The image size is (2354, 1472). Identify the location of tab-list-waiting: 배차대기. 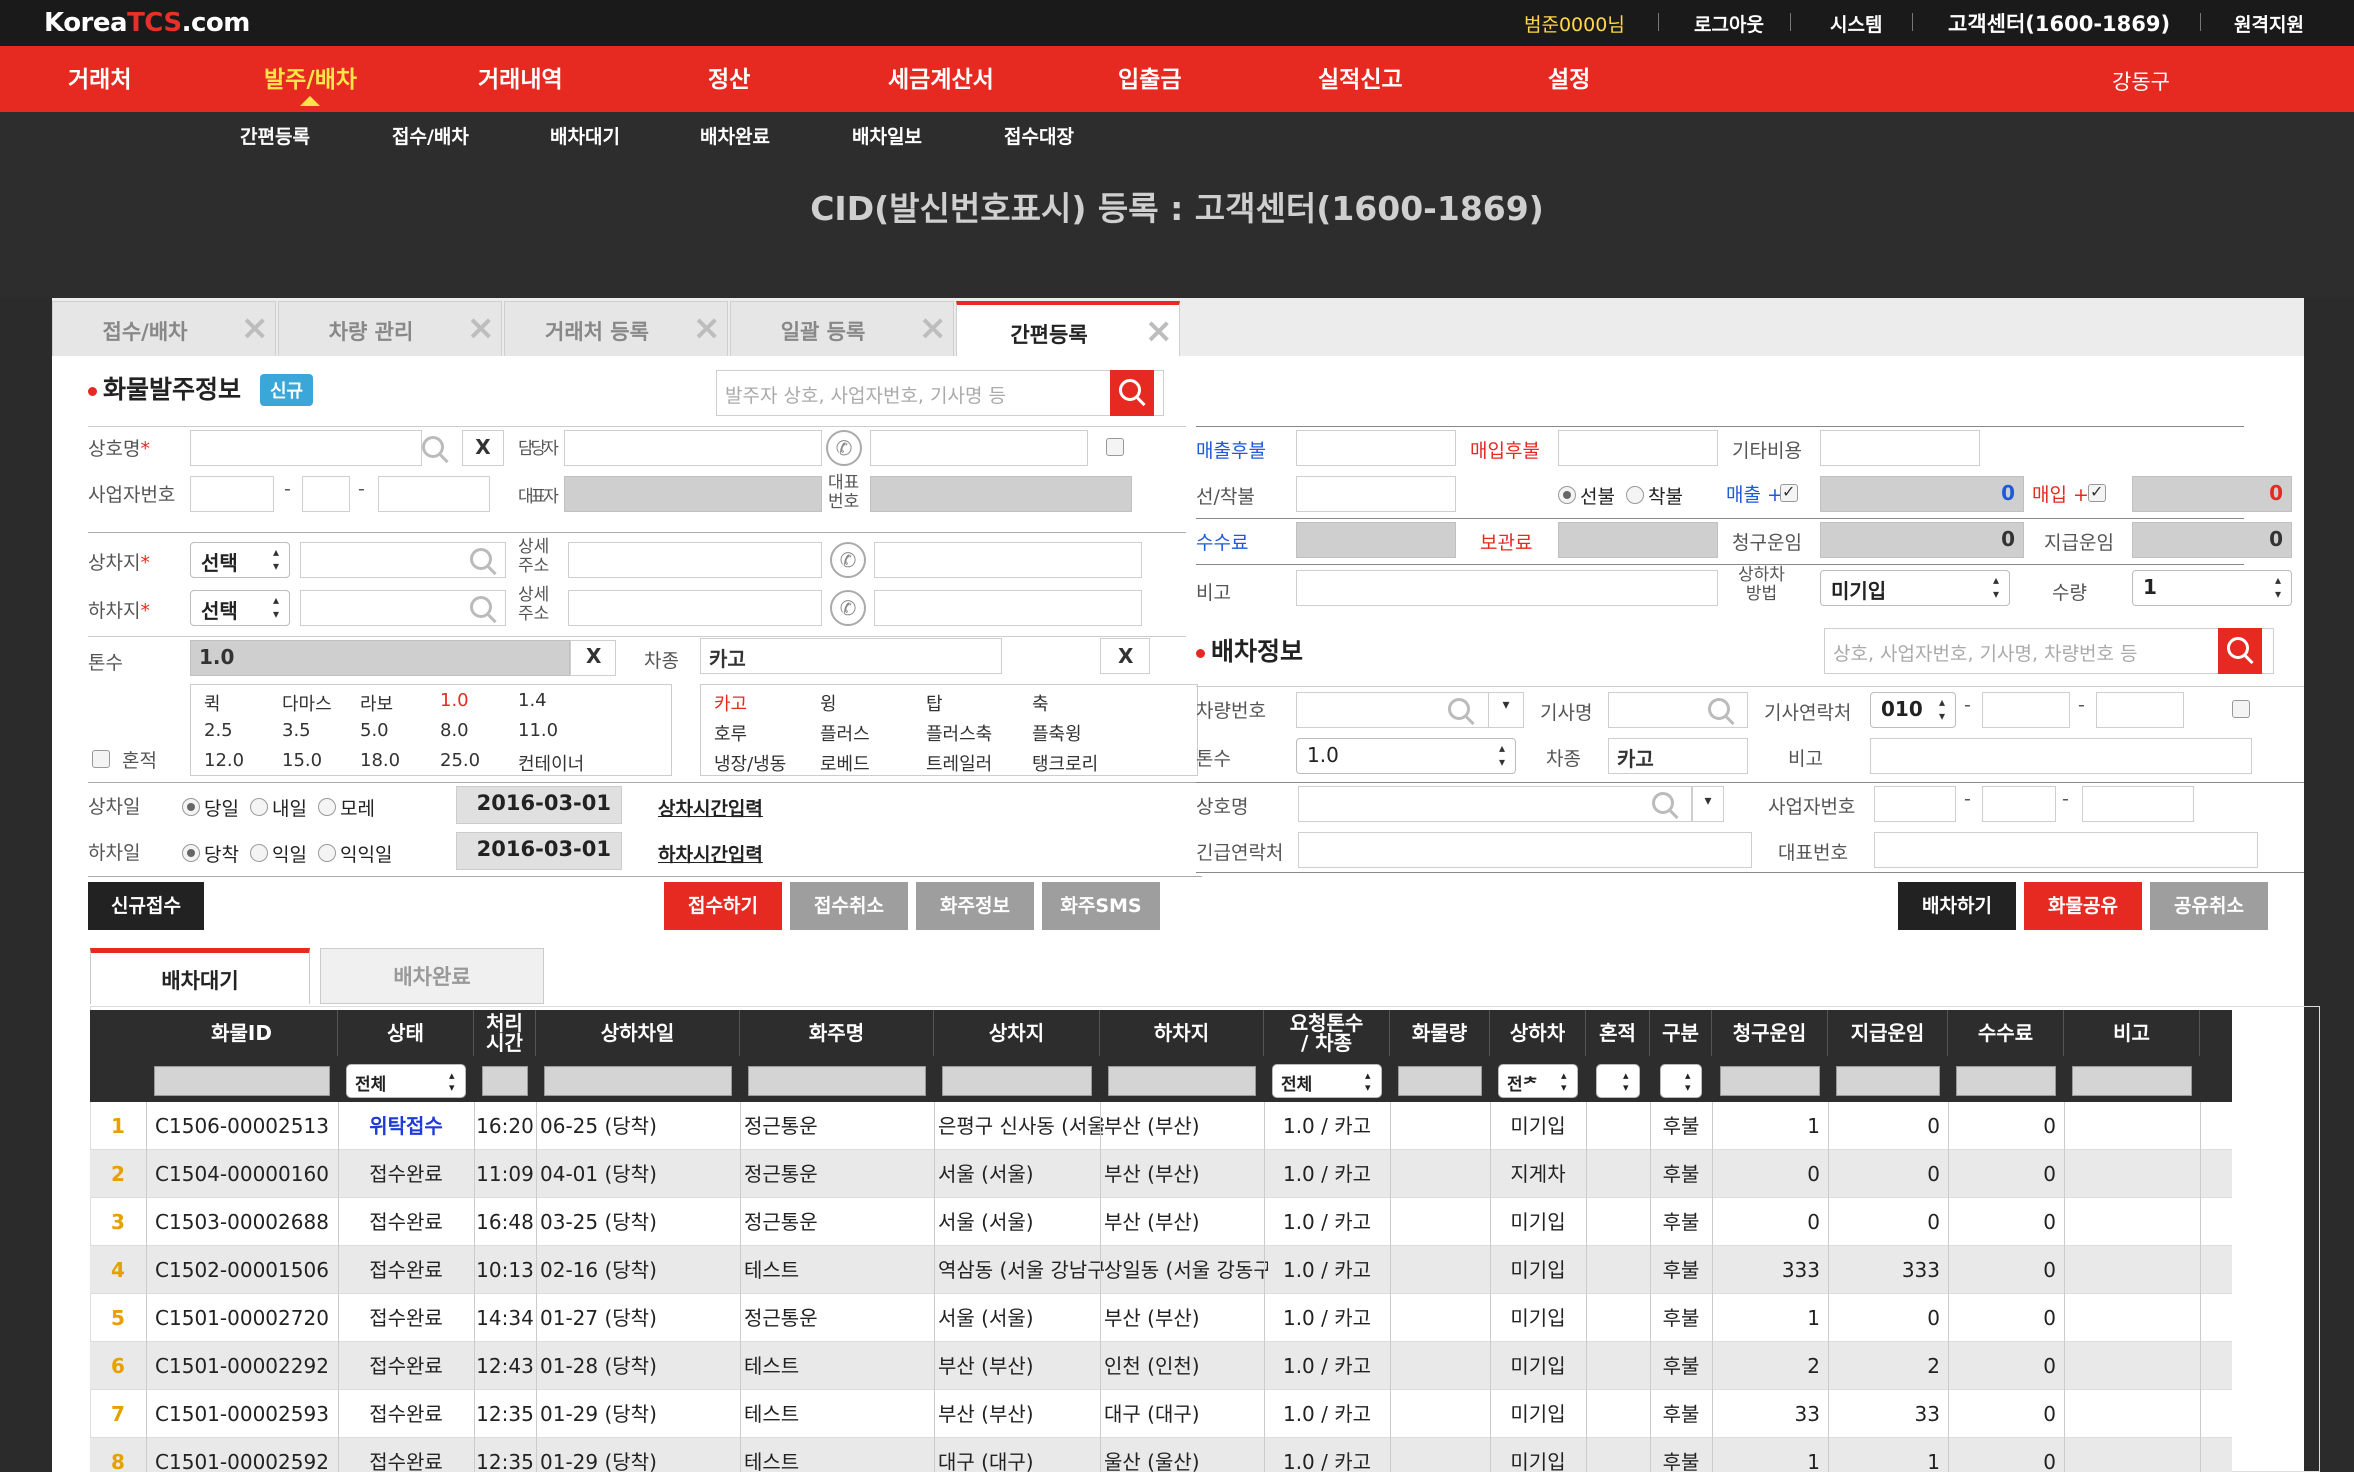
(200, 976).